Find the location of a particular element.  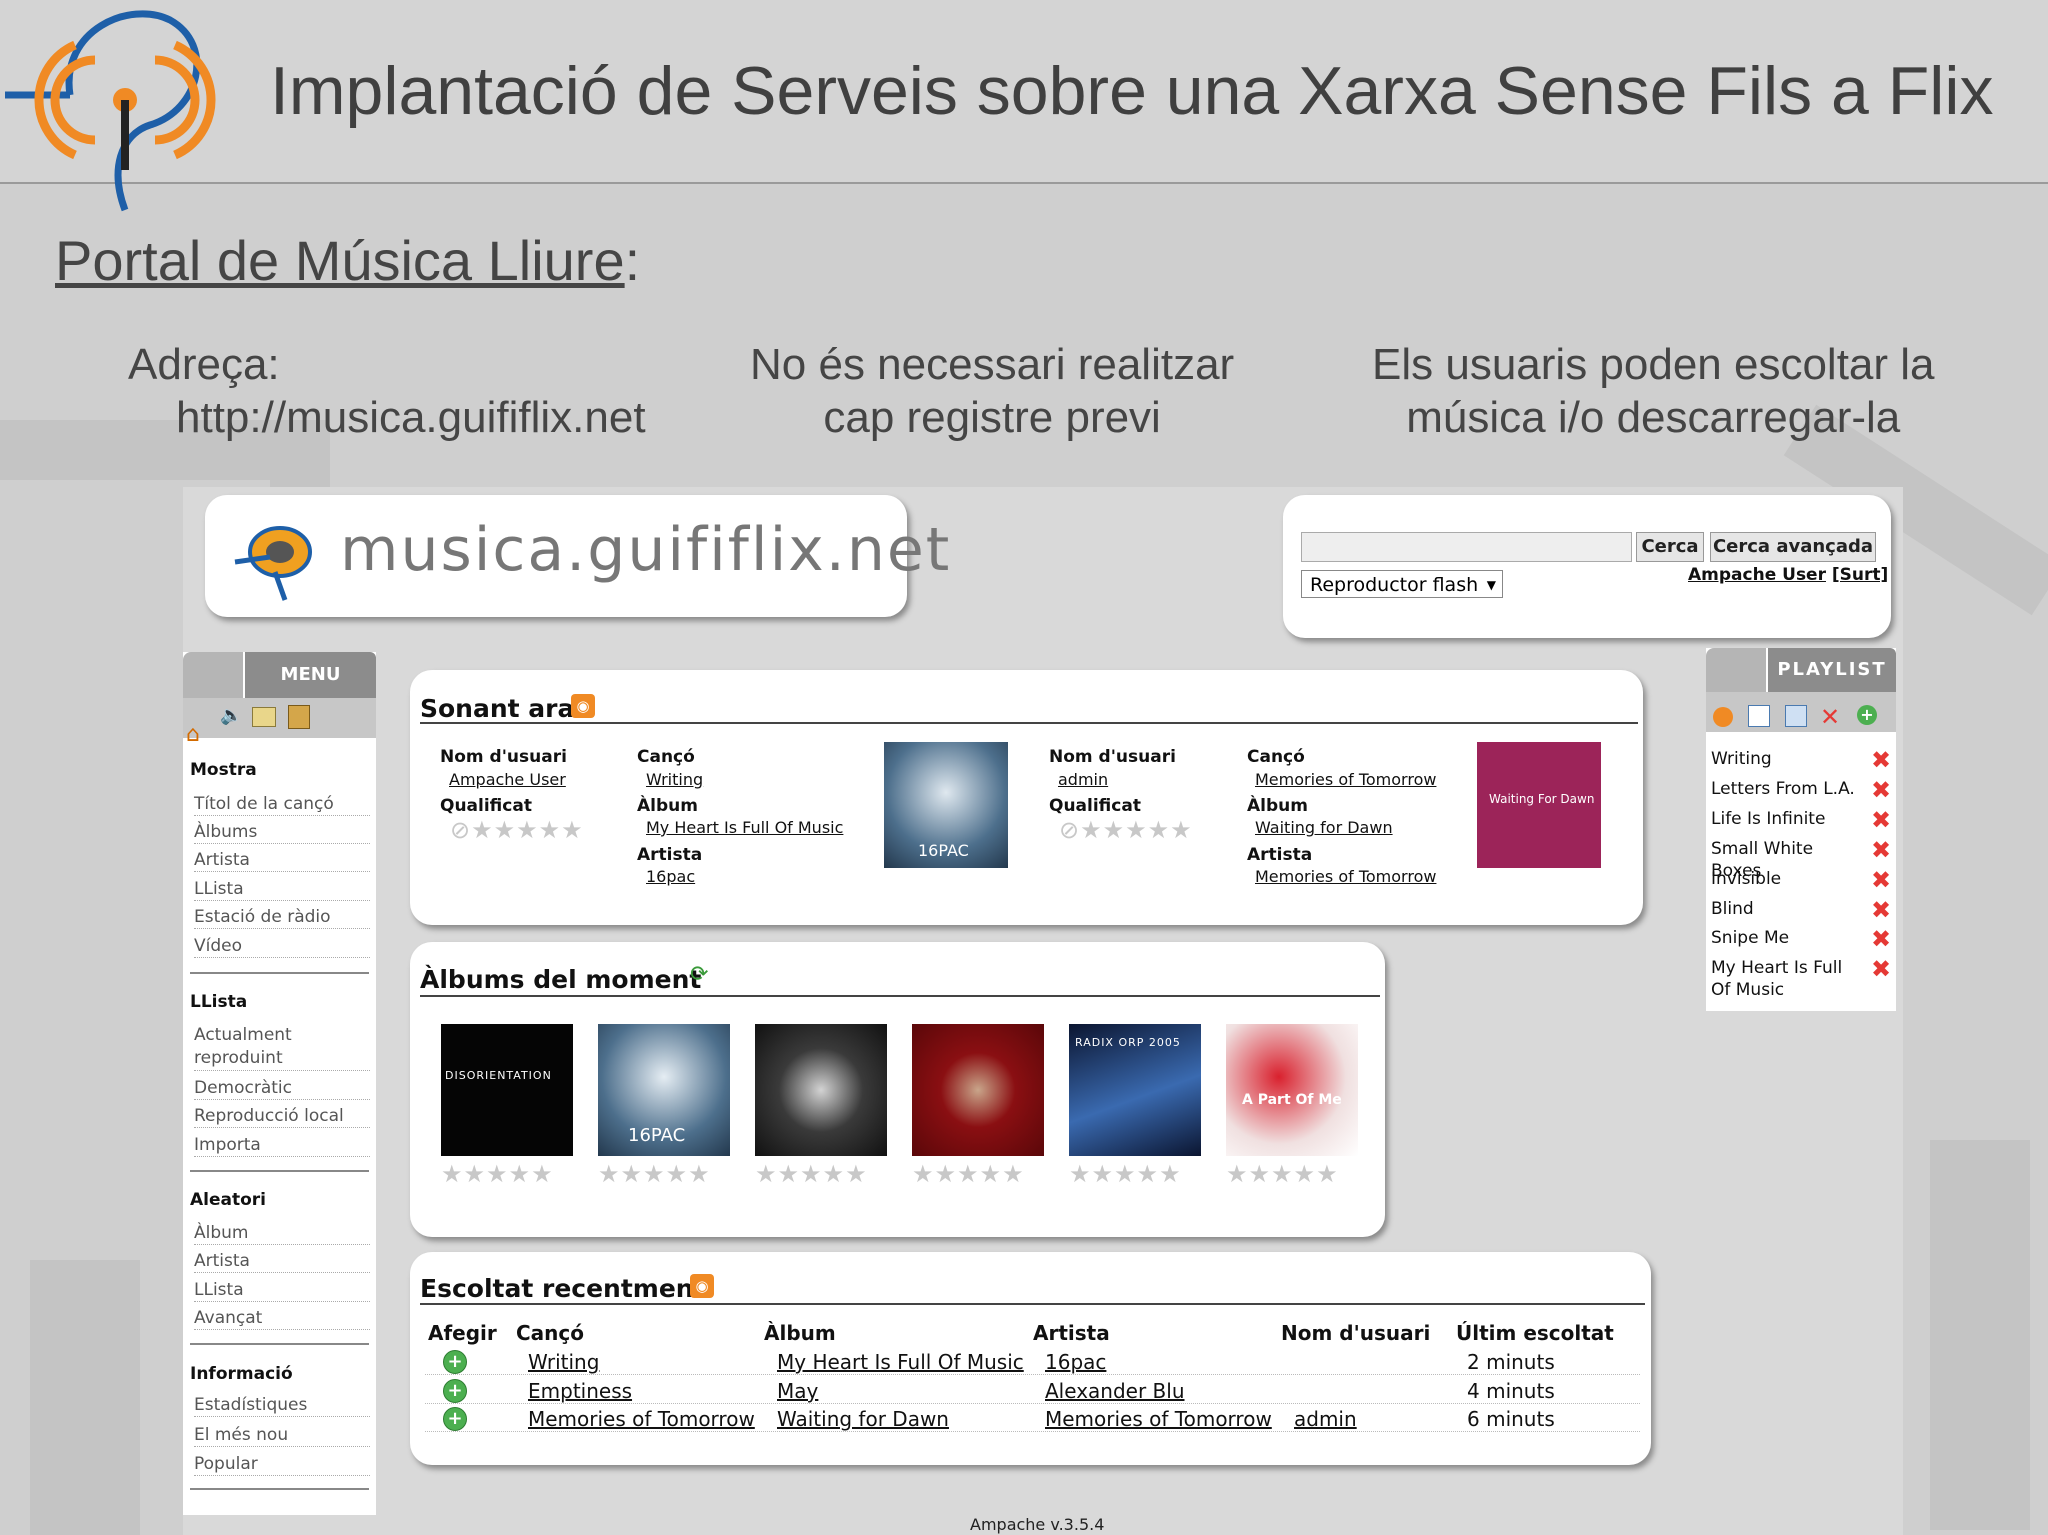

recent-album-link: My Heart Is Full Of Music is located at coordinates (900, 1362).